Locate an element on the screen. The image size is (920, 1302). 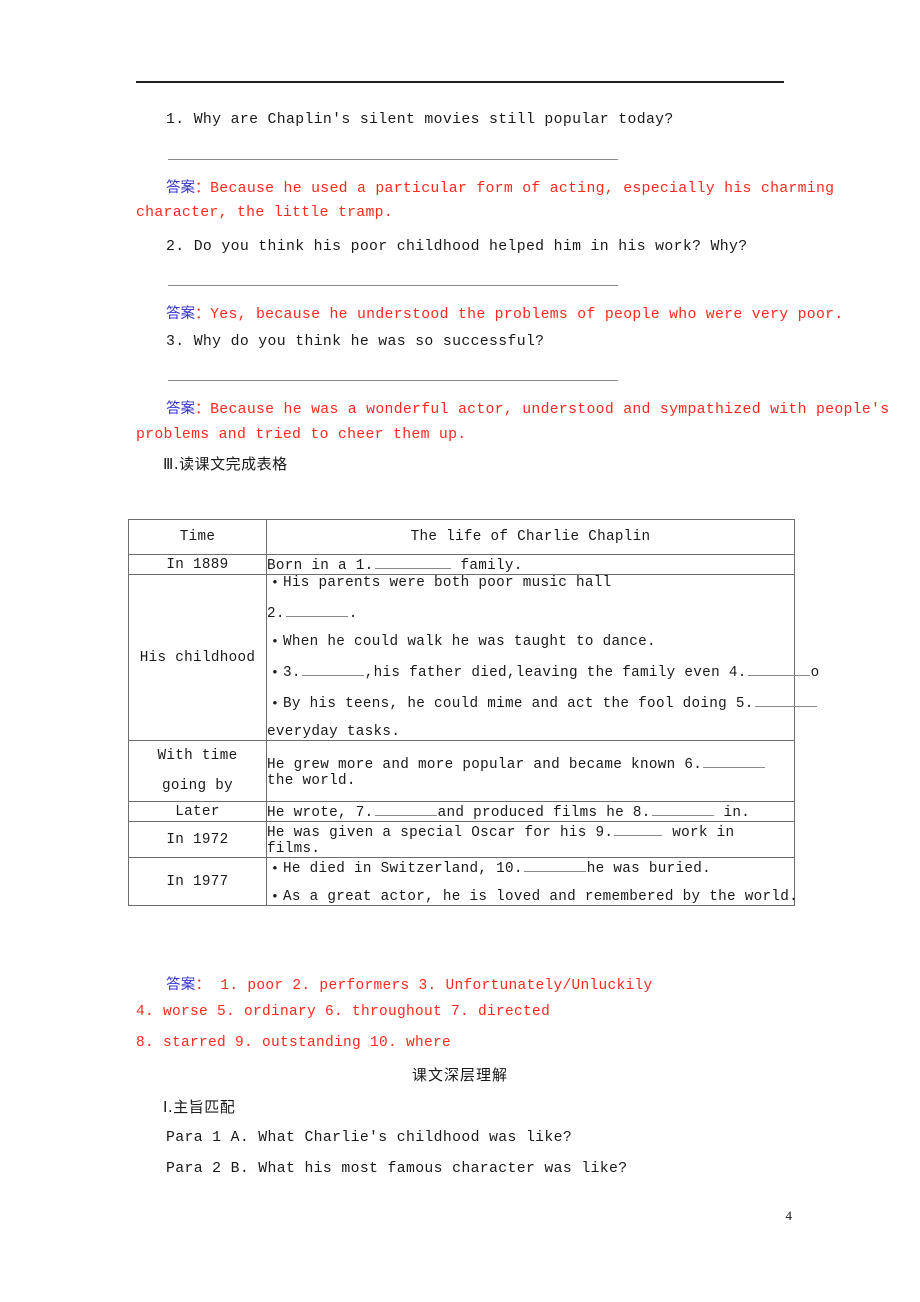
text-post: . is located at coordinates (353, 614).